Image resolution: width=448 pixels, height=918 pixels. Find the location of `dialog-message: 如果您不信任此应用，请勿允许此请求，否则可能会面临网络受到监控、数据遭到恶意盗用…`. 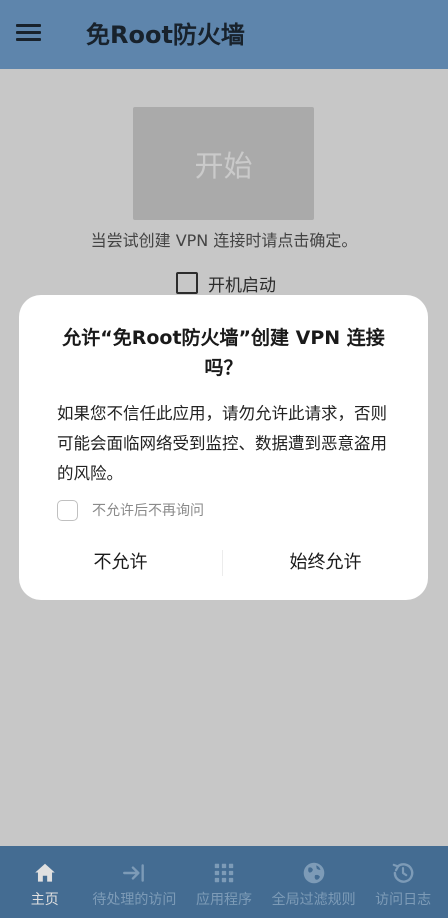

dialog-message: 如果您不信任此应用，请勿允许此请求，否则可能会面临网络受到监控、数据遭到恶意盗用… is located at coordinates (222, 443).